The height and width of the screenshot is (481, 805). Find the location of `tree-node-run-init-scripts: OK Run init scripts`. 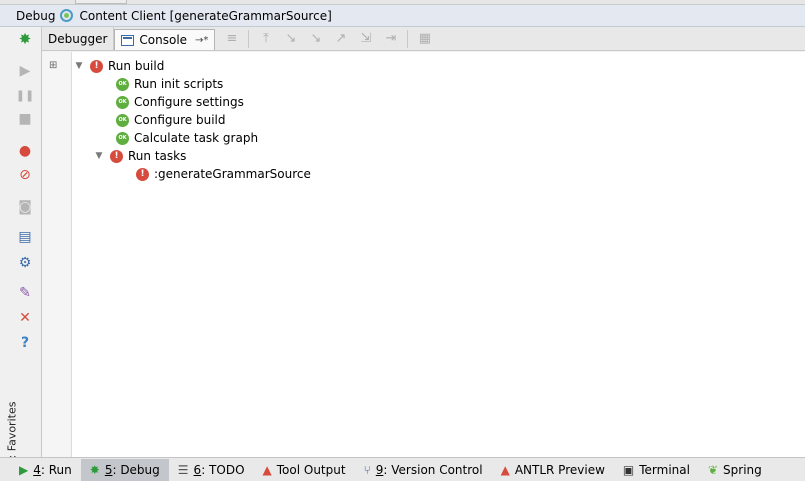

tree-node-run-init-scripts: OK Run init scripts is located at coordinates (169, 84).